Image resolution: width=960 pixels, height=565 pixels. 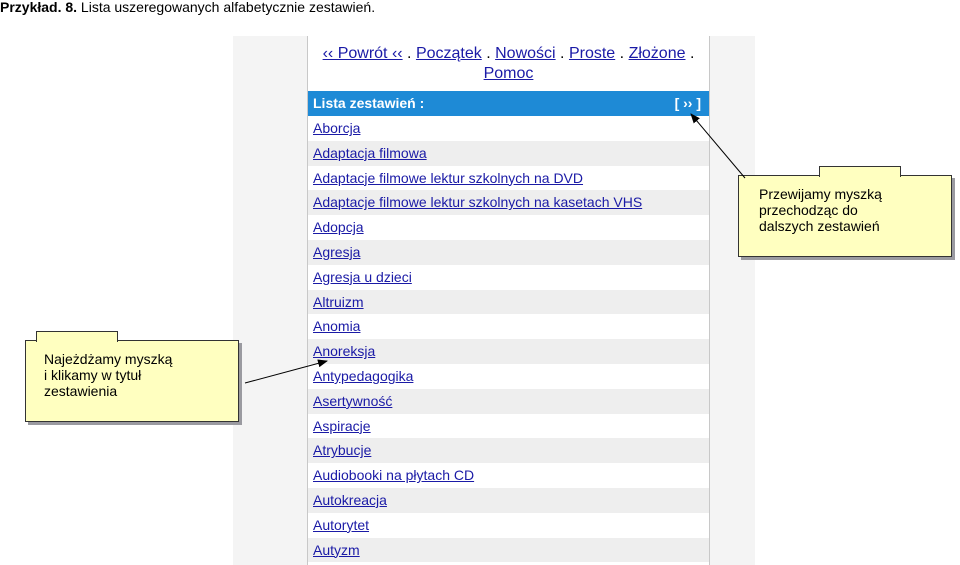 What do you see at coordinates (352, 401) in the screenshot?
I see `list-item-link: Asertywność` at bounding box center [352, 401].